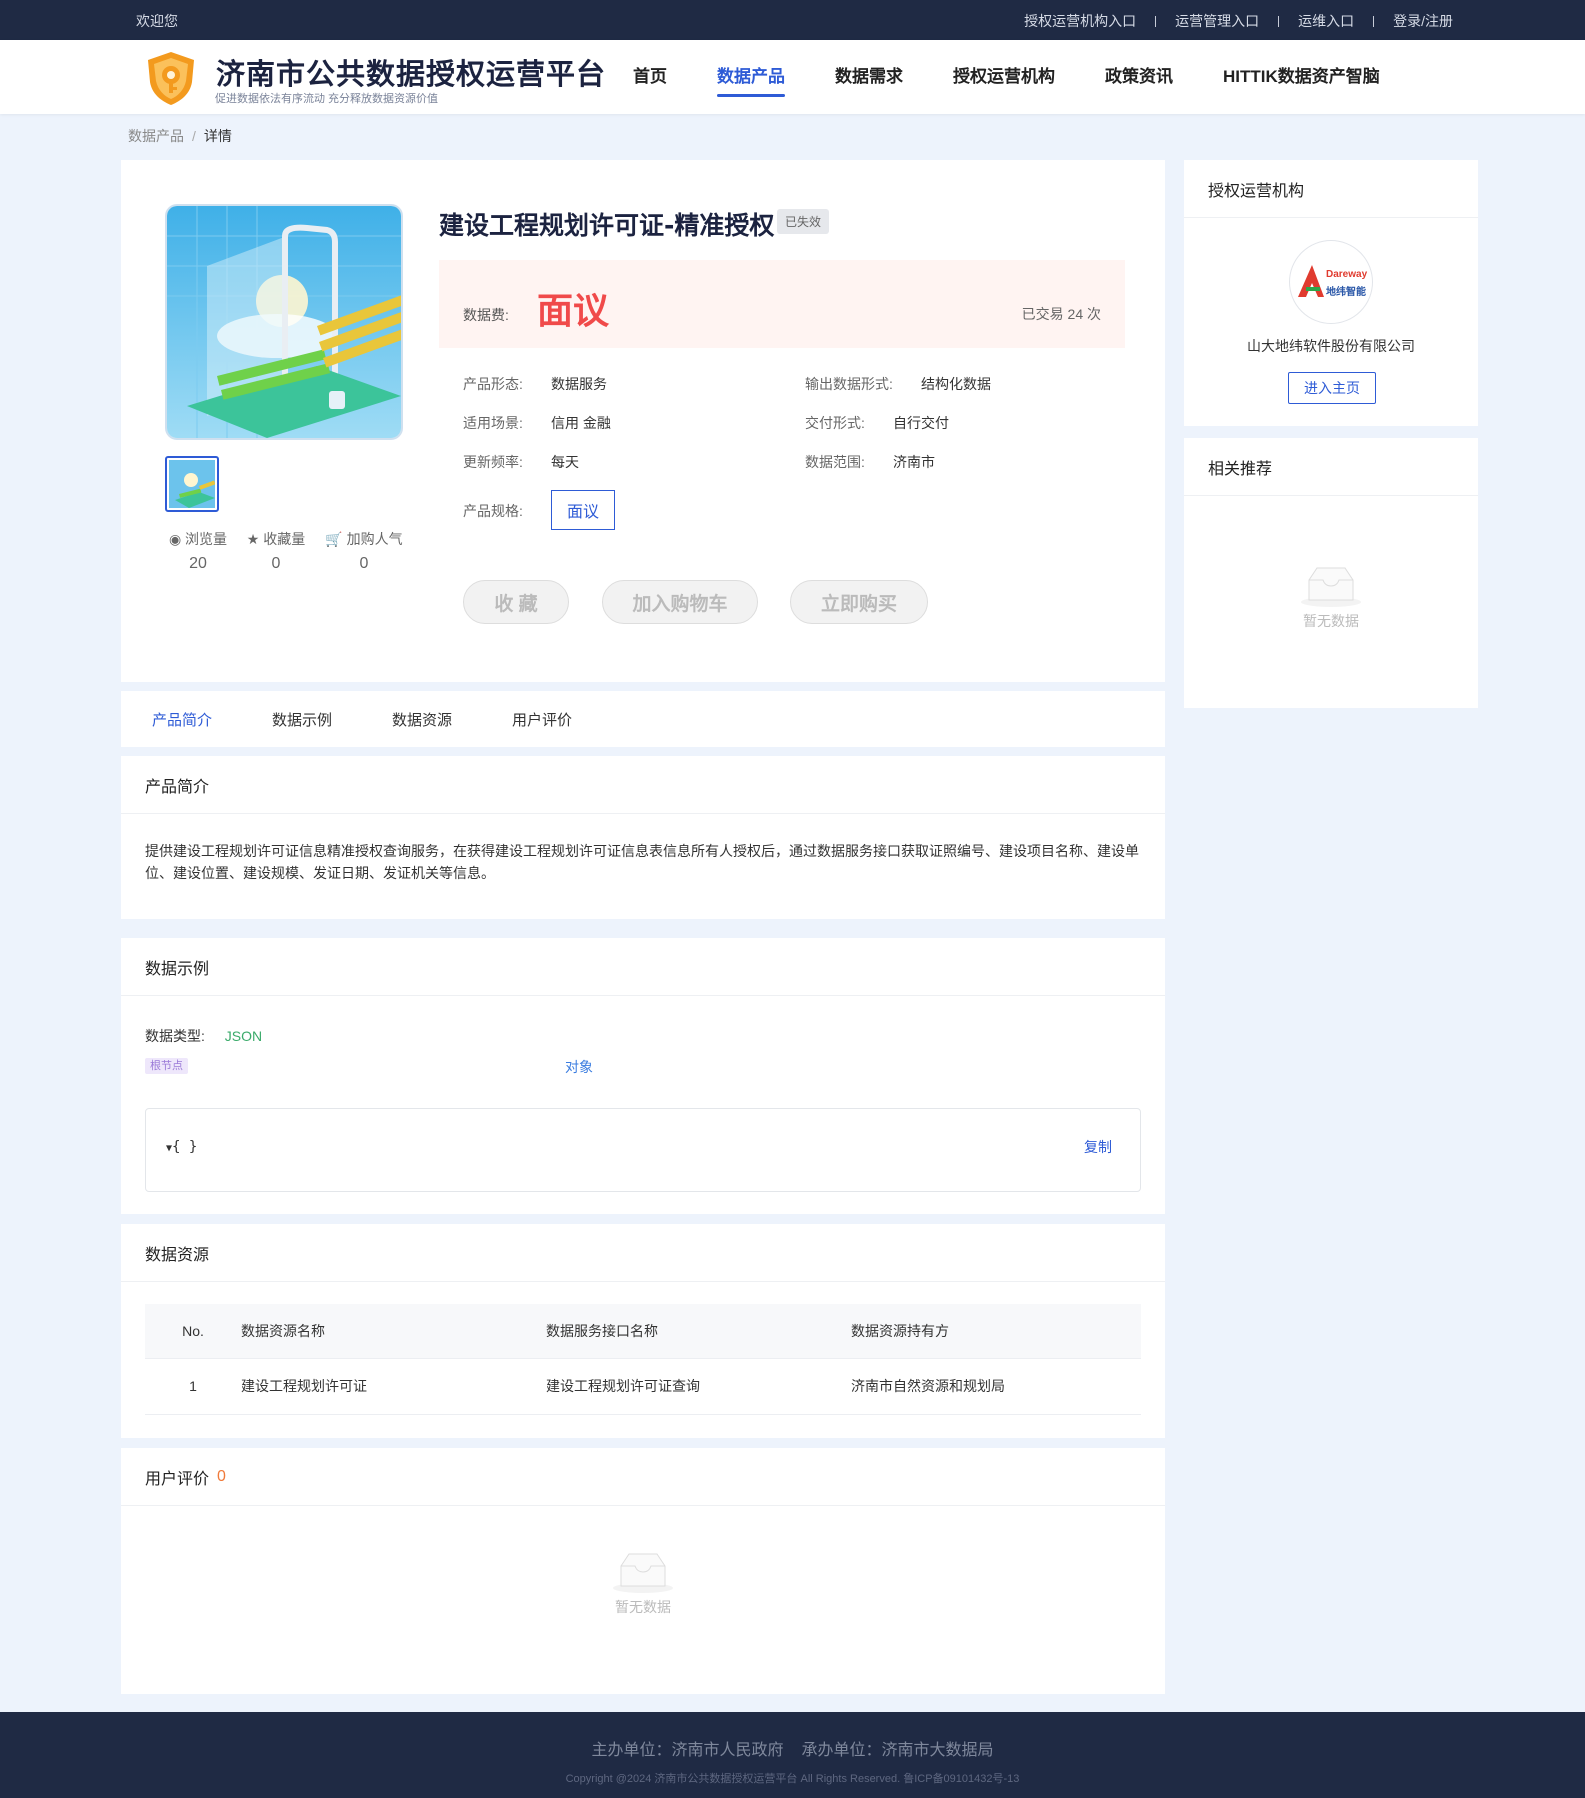 Image resolution: width=1585 pixels, height=1798 pixels. What do you see at coordinates (493, 462) in the screenshot?
I see `attr-key: 更新频率:` at bounding box center [493, 462].